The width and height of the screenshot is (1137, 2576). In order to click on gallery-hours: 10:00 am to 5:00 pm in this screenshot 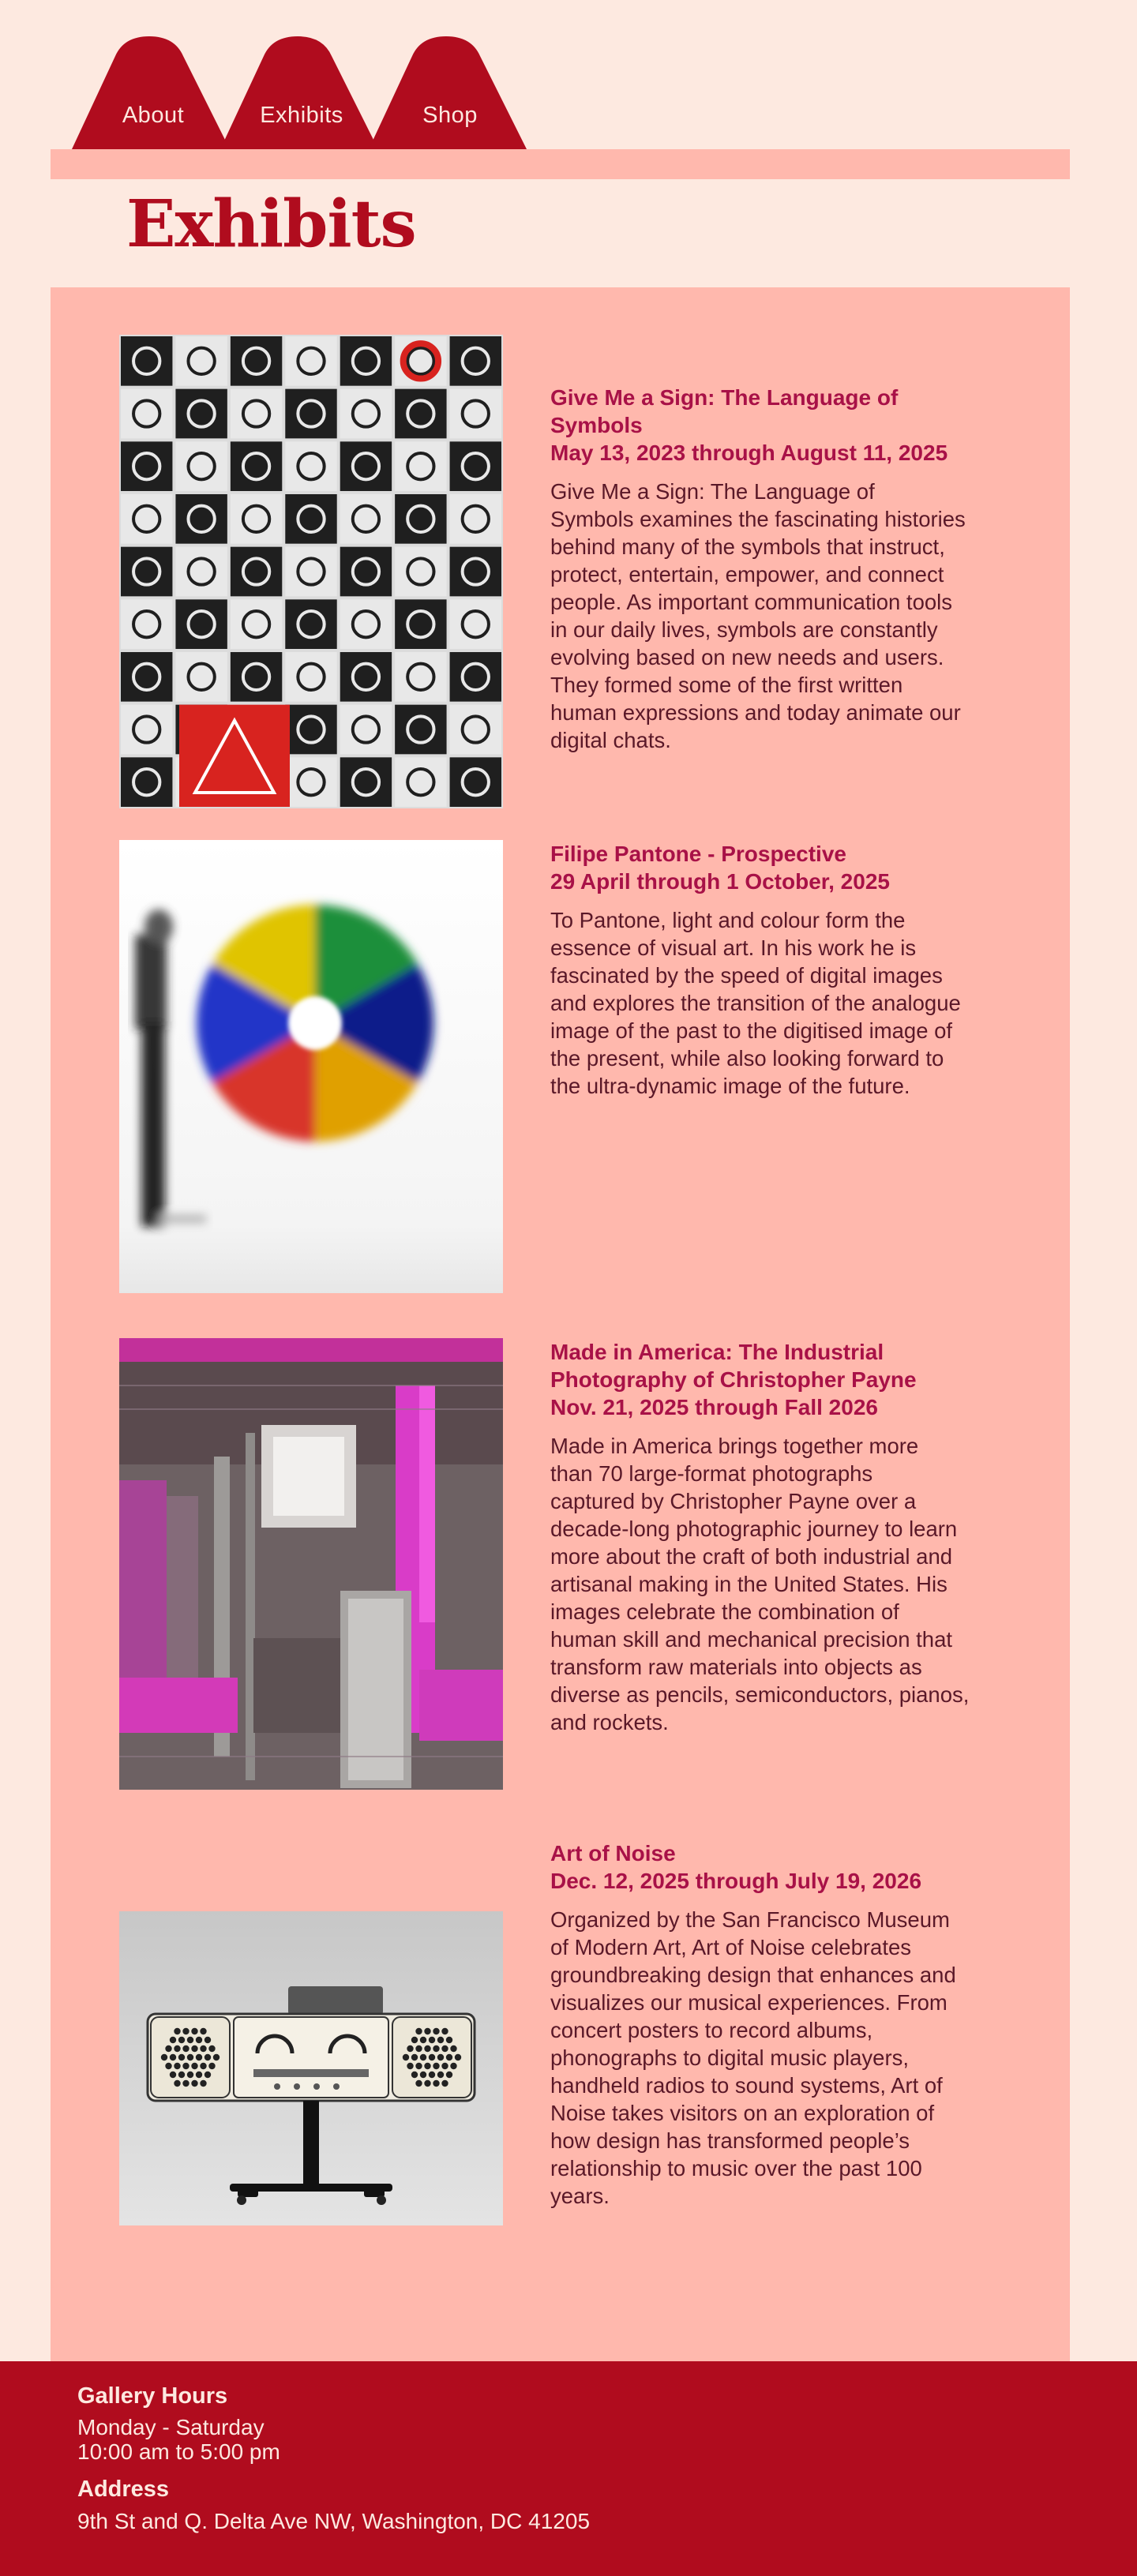, I will do `click(178, 2451)`.